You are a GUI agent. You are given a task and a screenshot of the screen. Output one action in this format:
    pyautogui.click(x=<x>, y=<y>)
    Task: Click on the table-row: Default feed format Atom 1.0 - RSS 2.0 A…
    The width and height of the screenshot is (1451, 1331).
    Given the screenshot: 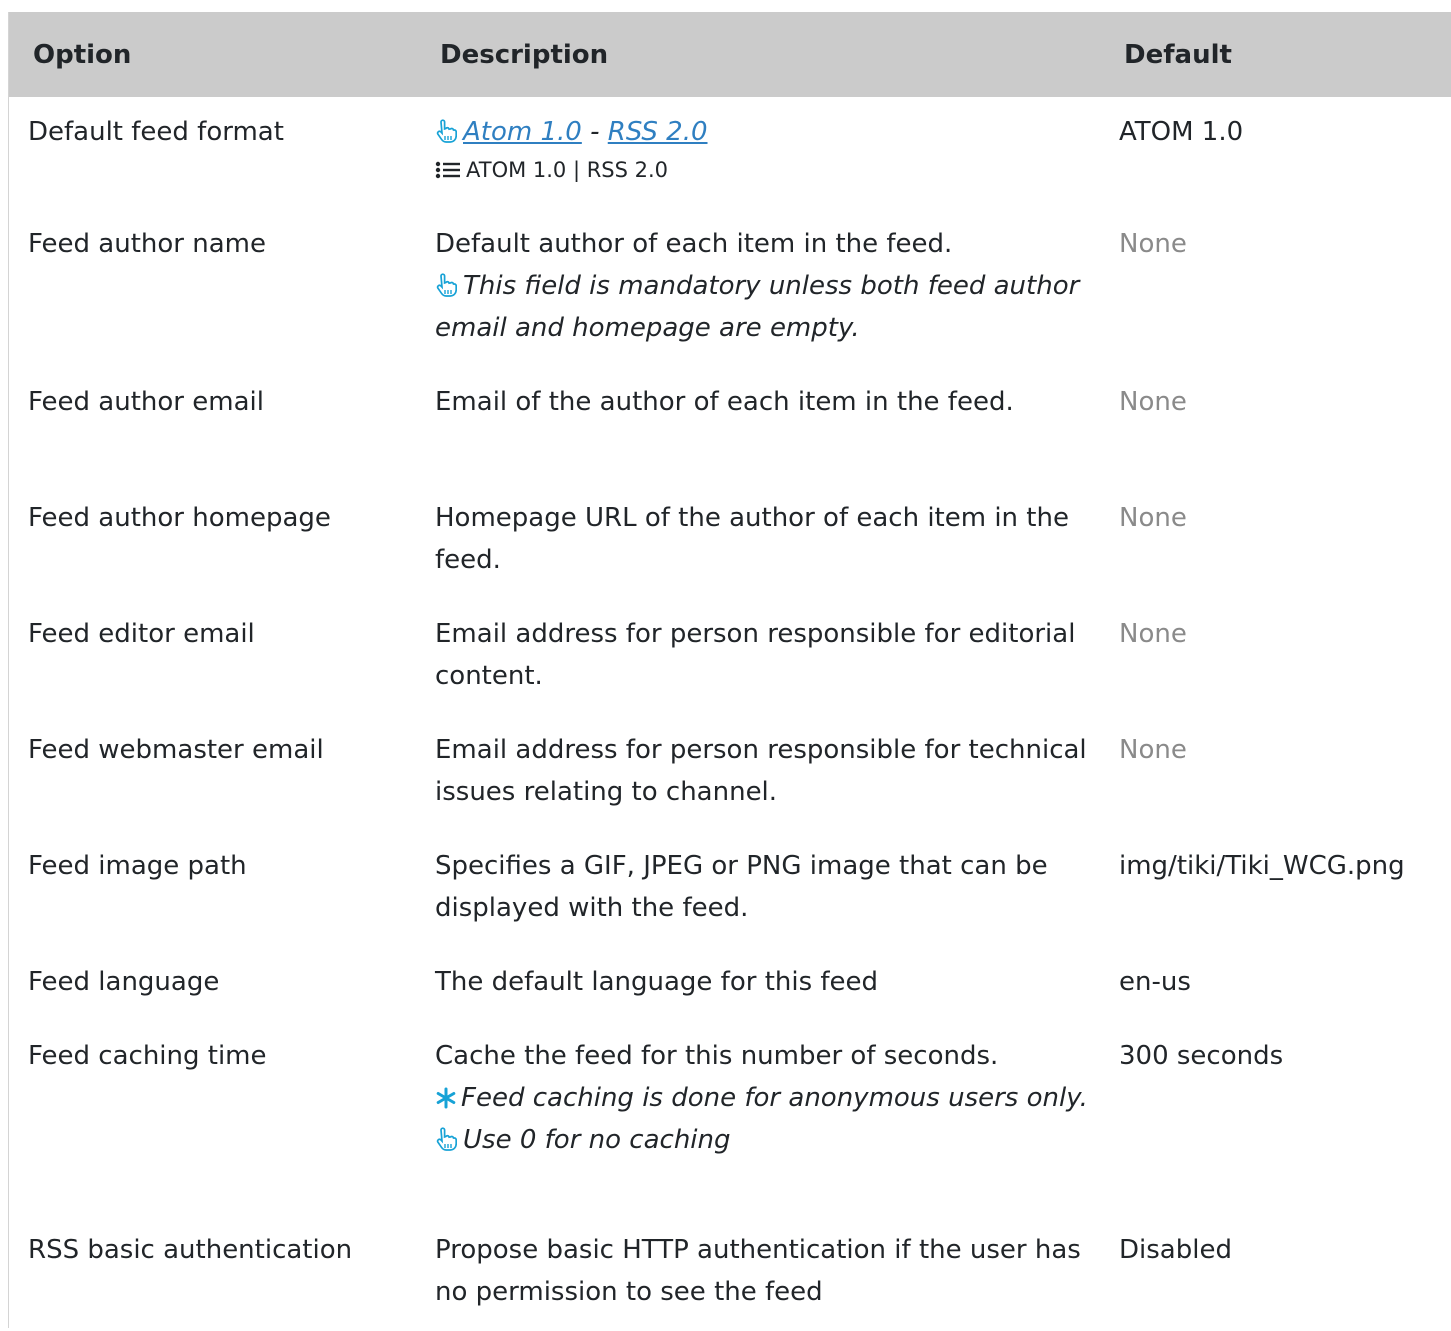 What is the action you would take?
    pyautogui.click(x=730, y=153)
    